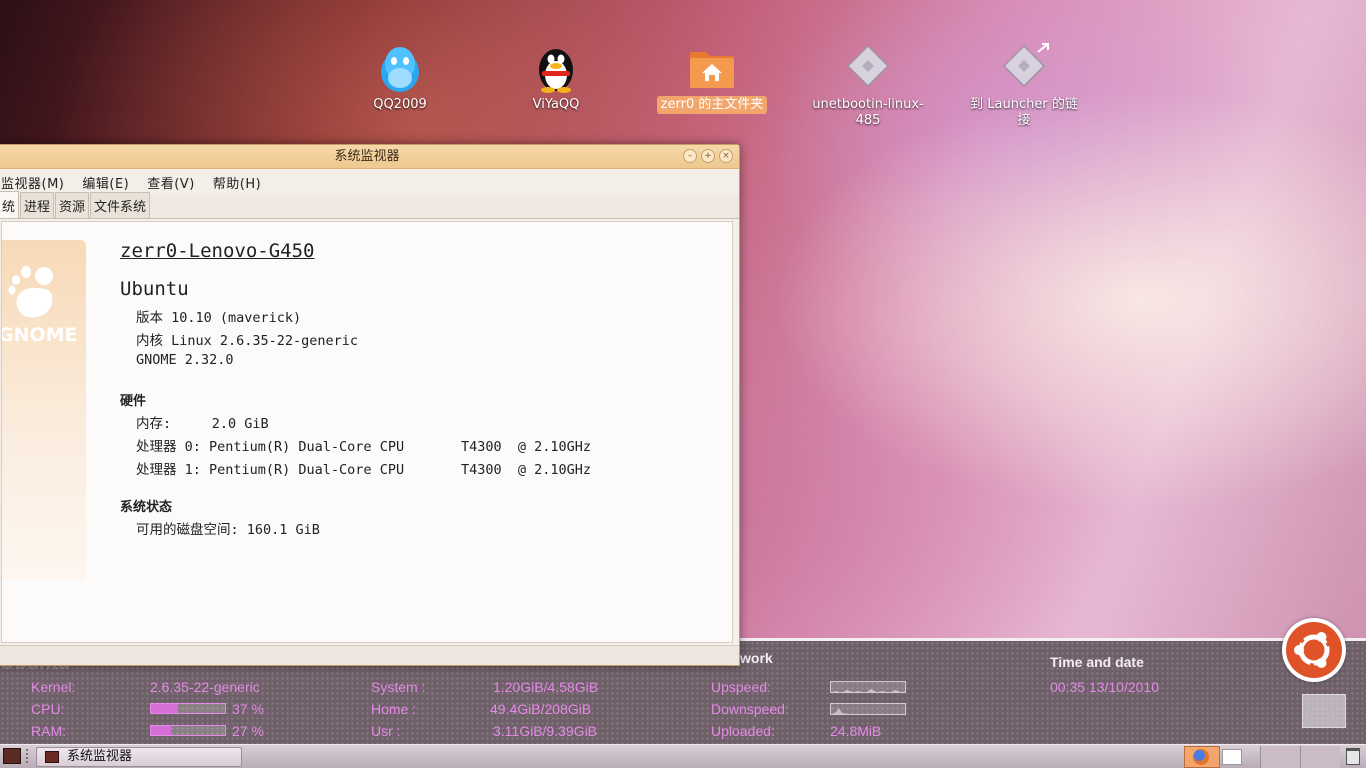 The image size is (1366, 768). What do you see at coordinates (30, 292) in the screenshot?
I see `gnome-foot-icon` at bounding box center [30, 292].